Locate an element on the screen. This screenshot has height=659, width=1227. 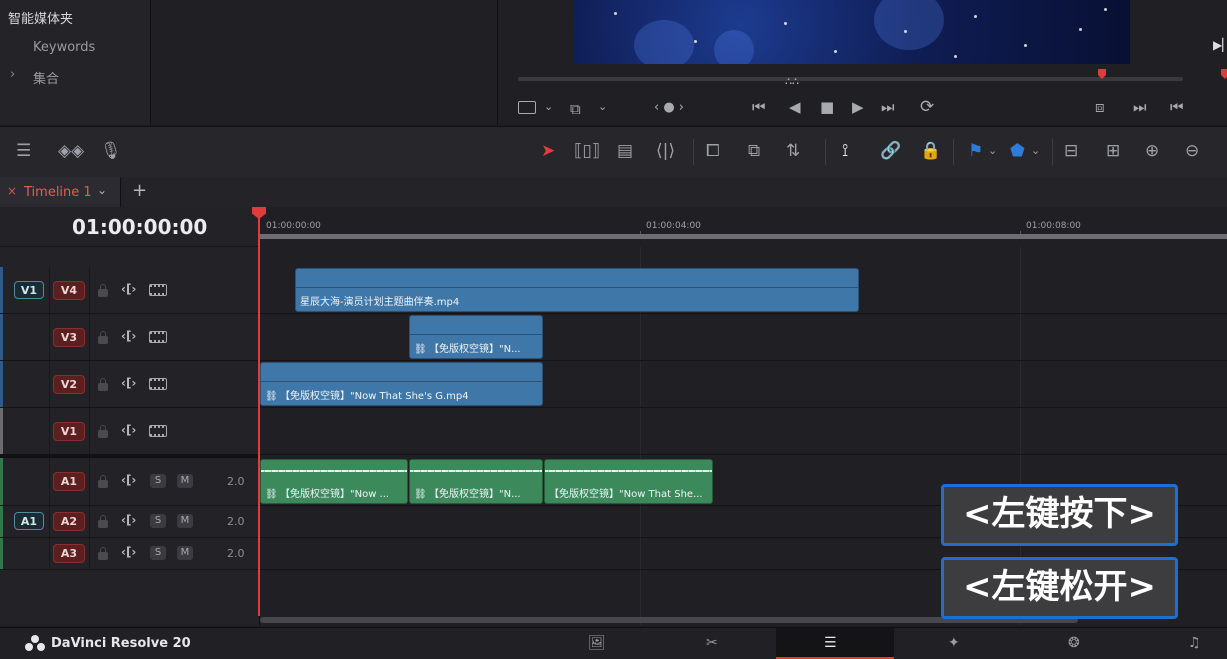
source-destination-a1: A1 is located at coordinates (29, 521).